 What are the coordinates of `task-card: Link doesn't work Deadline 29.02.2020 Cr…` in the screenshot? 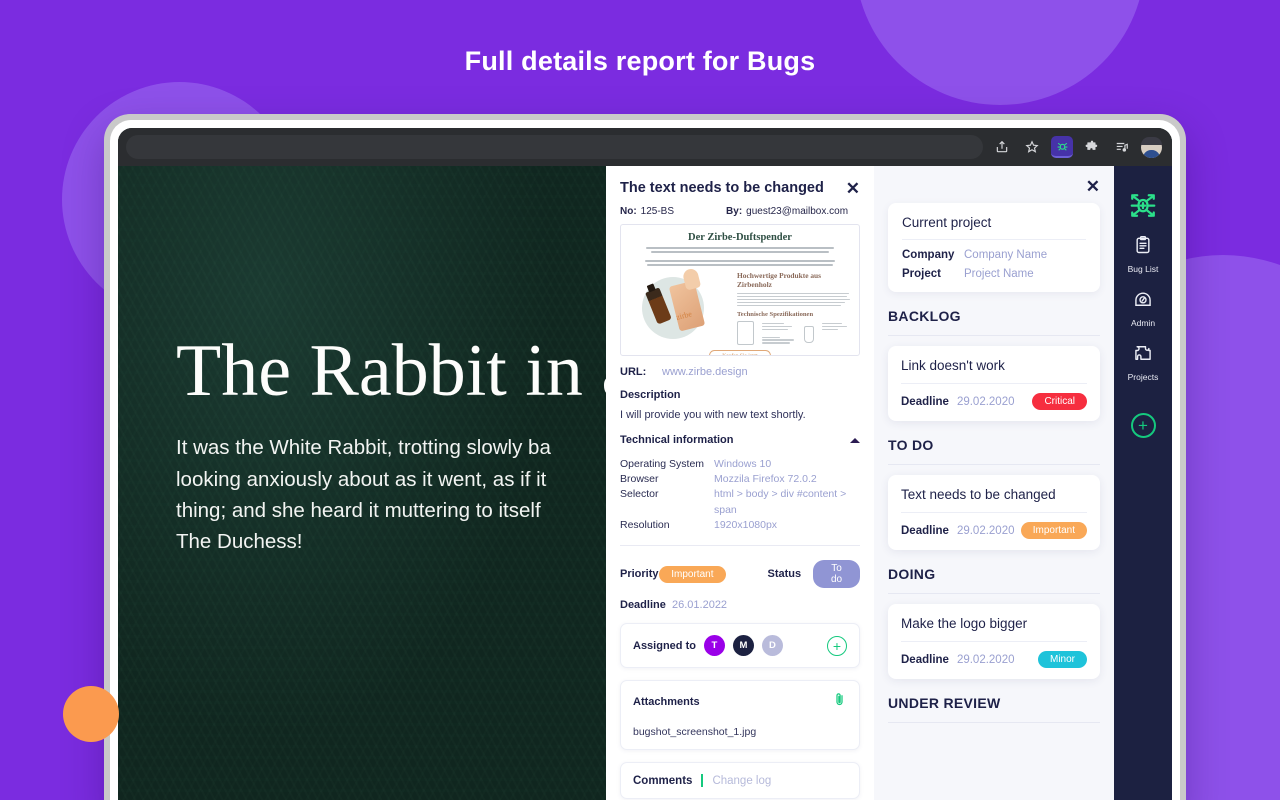 It's located at (994, 383).